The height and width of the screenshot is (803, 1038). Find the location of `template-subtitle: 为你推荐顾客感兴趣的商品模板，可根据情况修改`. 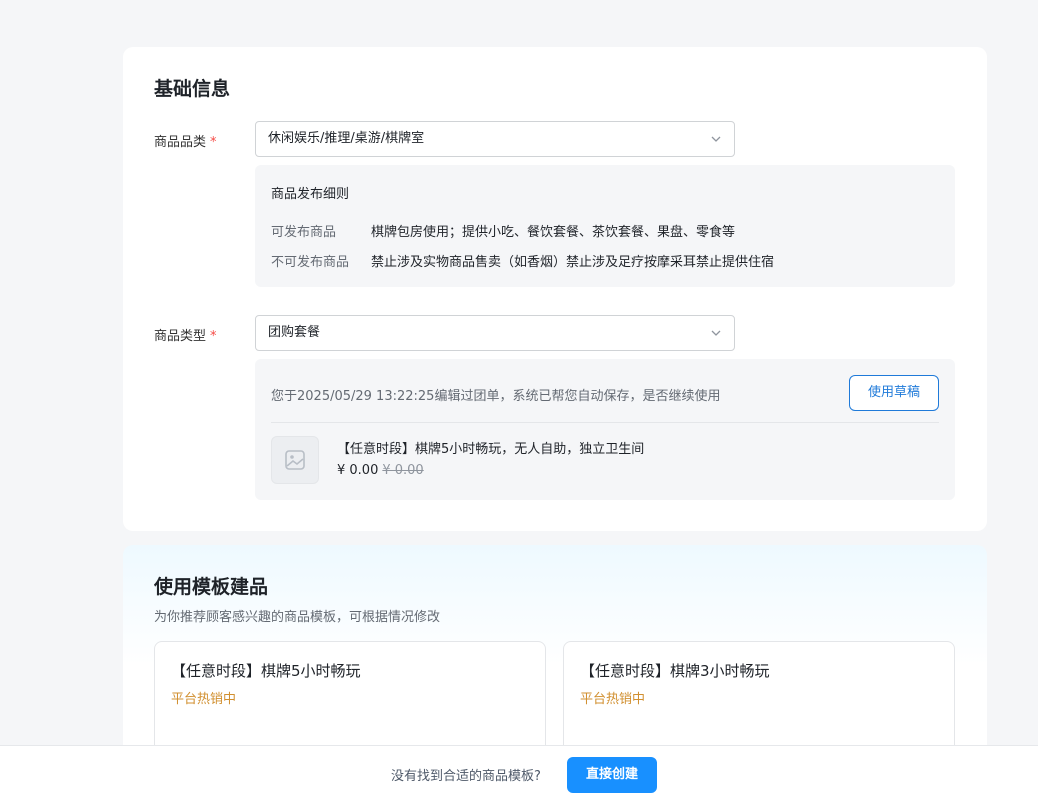

template-subtitle: 为你推荐顾客感兴趣的商品模板，可根据情况修改 is located at coordinates (297, 617).